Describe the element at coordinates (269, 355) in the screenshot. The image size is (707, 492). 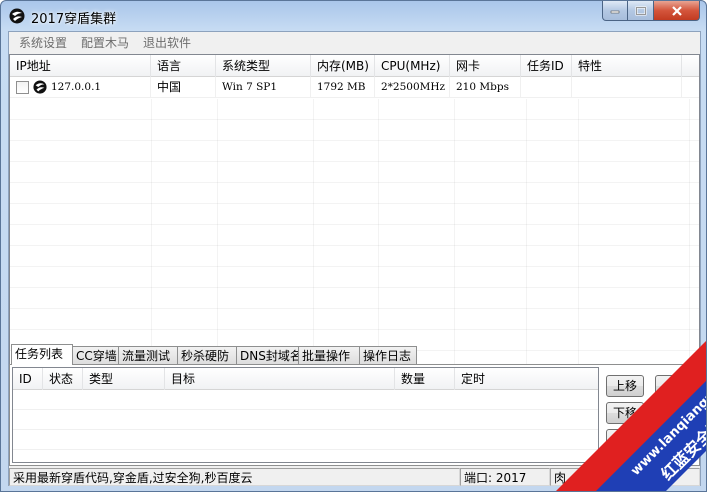
I see `tab-dns-block: DNS封域名` at that location.